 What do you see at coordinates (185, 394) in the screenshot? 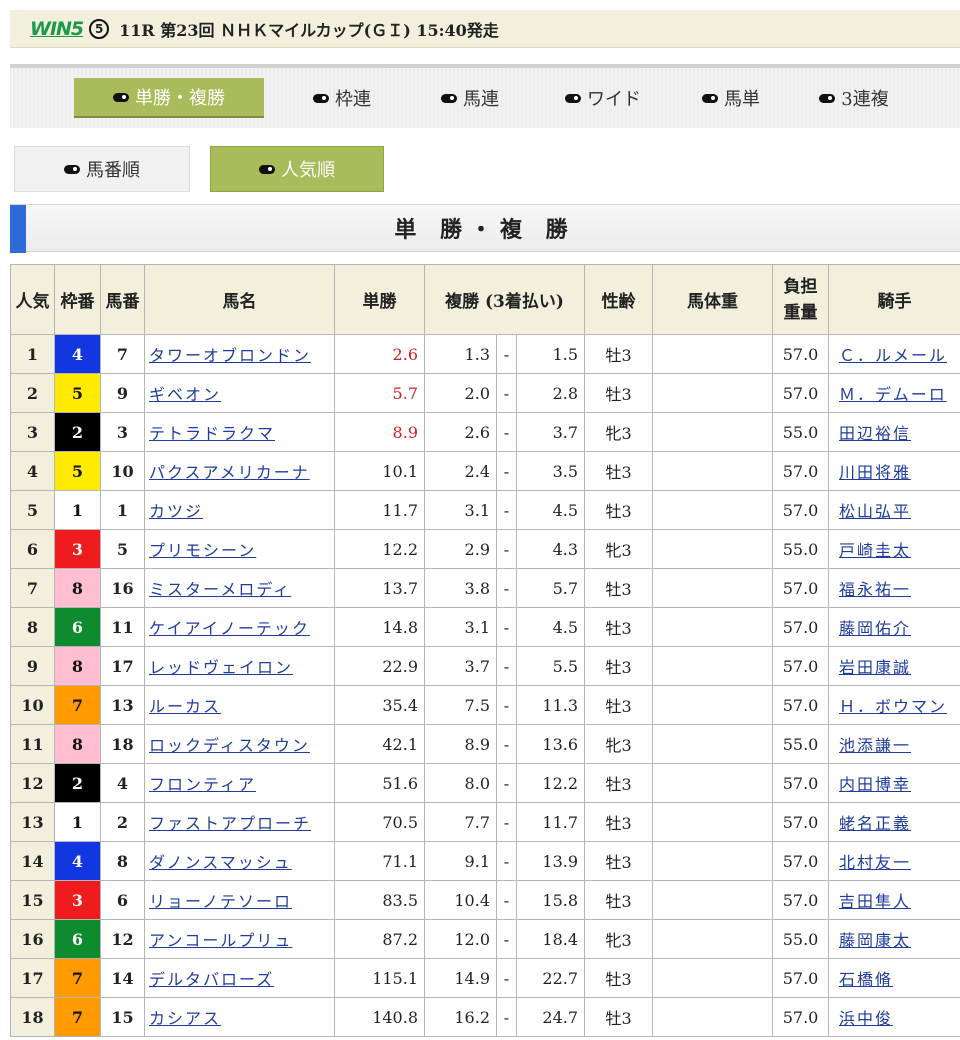
I see `horse-name-link: ギベオン` at bounding box center [185, 394].